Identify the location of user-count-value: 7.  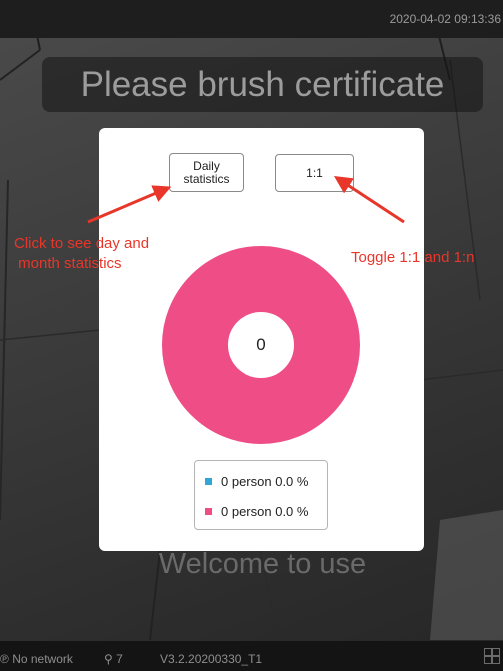
(119, 659).